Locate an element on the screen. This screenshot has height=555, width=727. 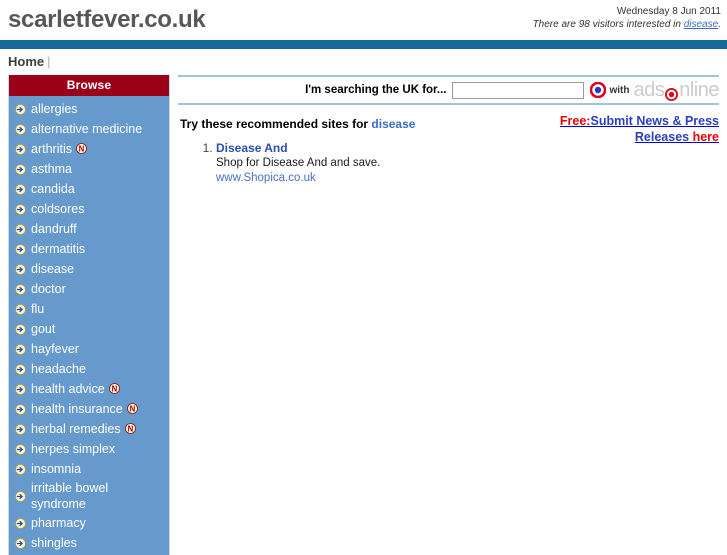
adsonline-logo-o-icon is located at coordinates (672, 92).